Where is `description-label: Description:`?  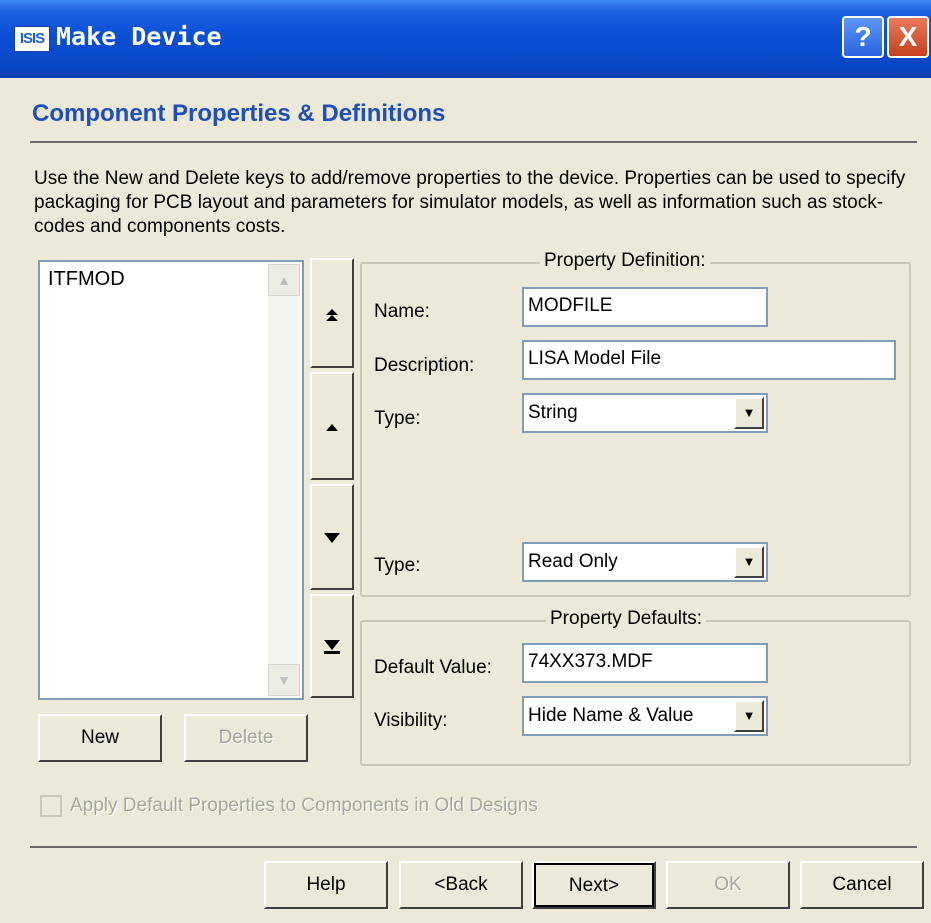 description-label: Description: is located at coordinates (424, 365).